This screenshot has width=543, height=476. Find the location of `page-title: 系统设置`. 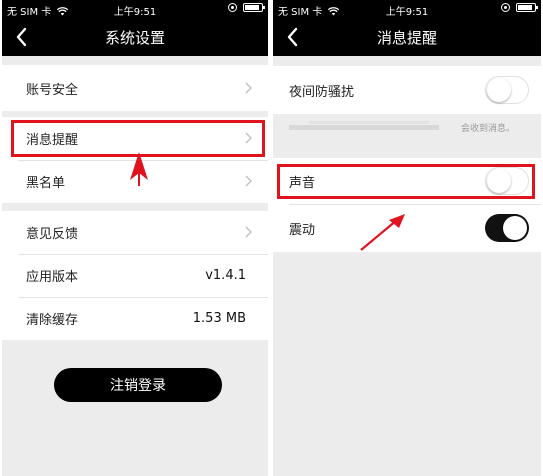

page-title: 系统设置 is located at coordinates (134, 38).